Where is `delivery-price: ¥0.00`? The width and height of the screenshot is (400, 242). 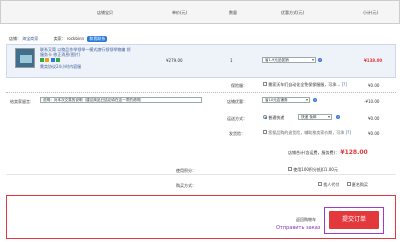 delivery-price: ¥0.00 is located at coordinates (374, 133).